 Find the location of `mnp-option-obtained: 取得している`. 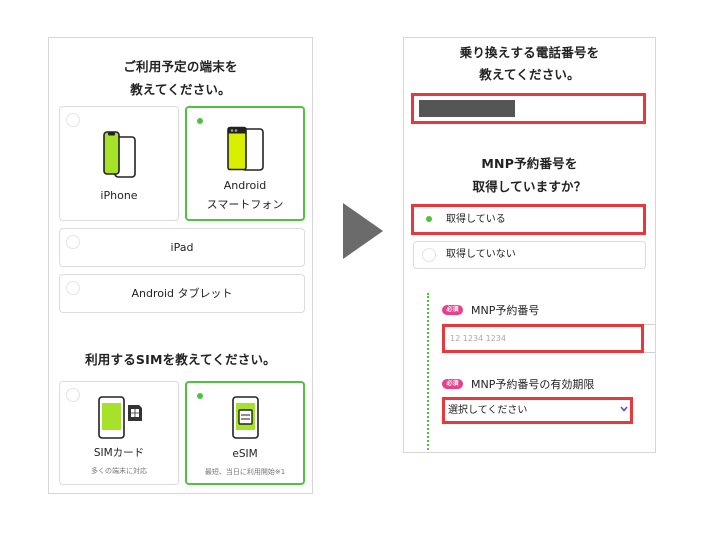

mnp-option-obtained: 取得している is located at coordinates (528, 219).